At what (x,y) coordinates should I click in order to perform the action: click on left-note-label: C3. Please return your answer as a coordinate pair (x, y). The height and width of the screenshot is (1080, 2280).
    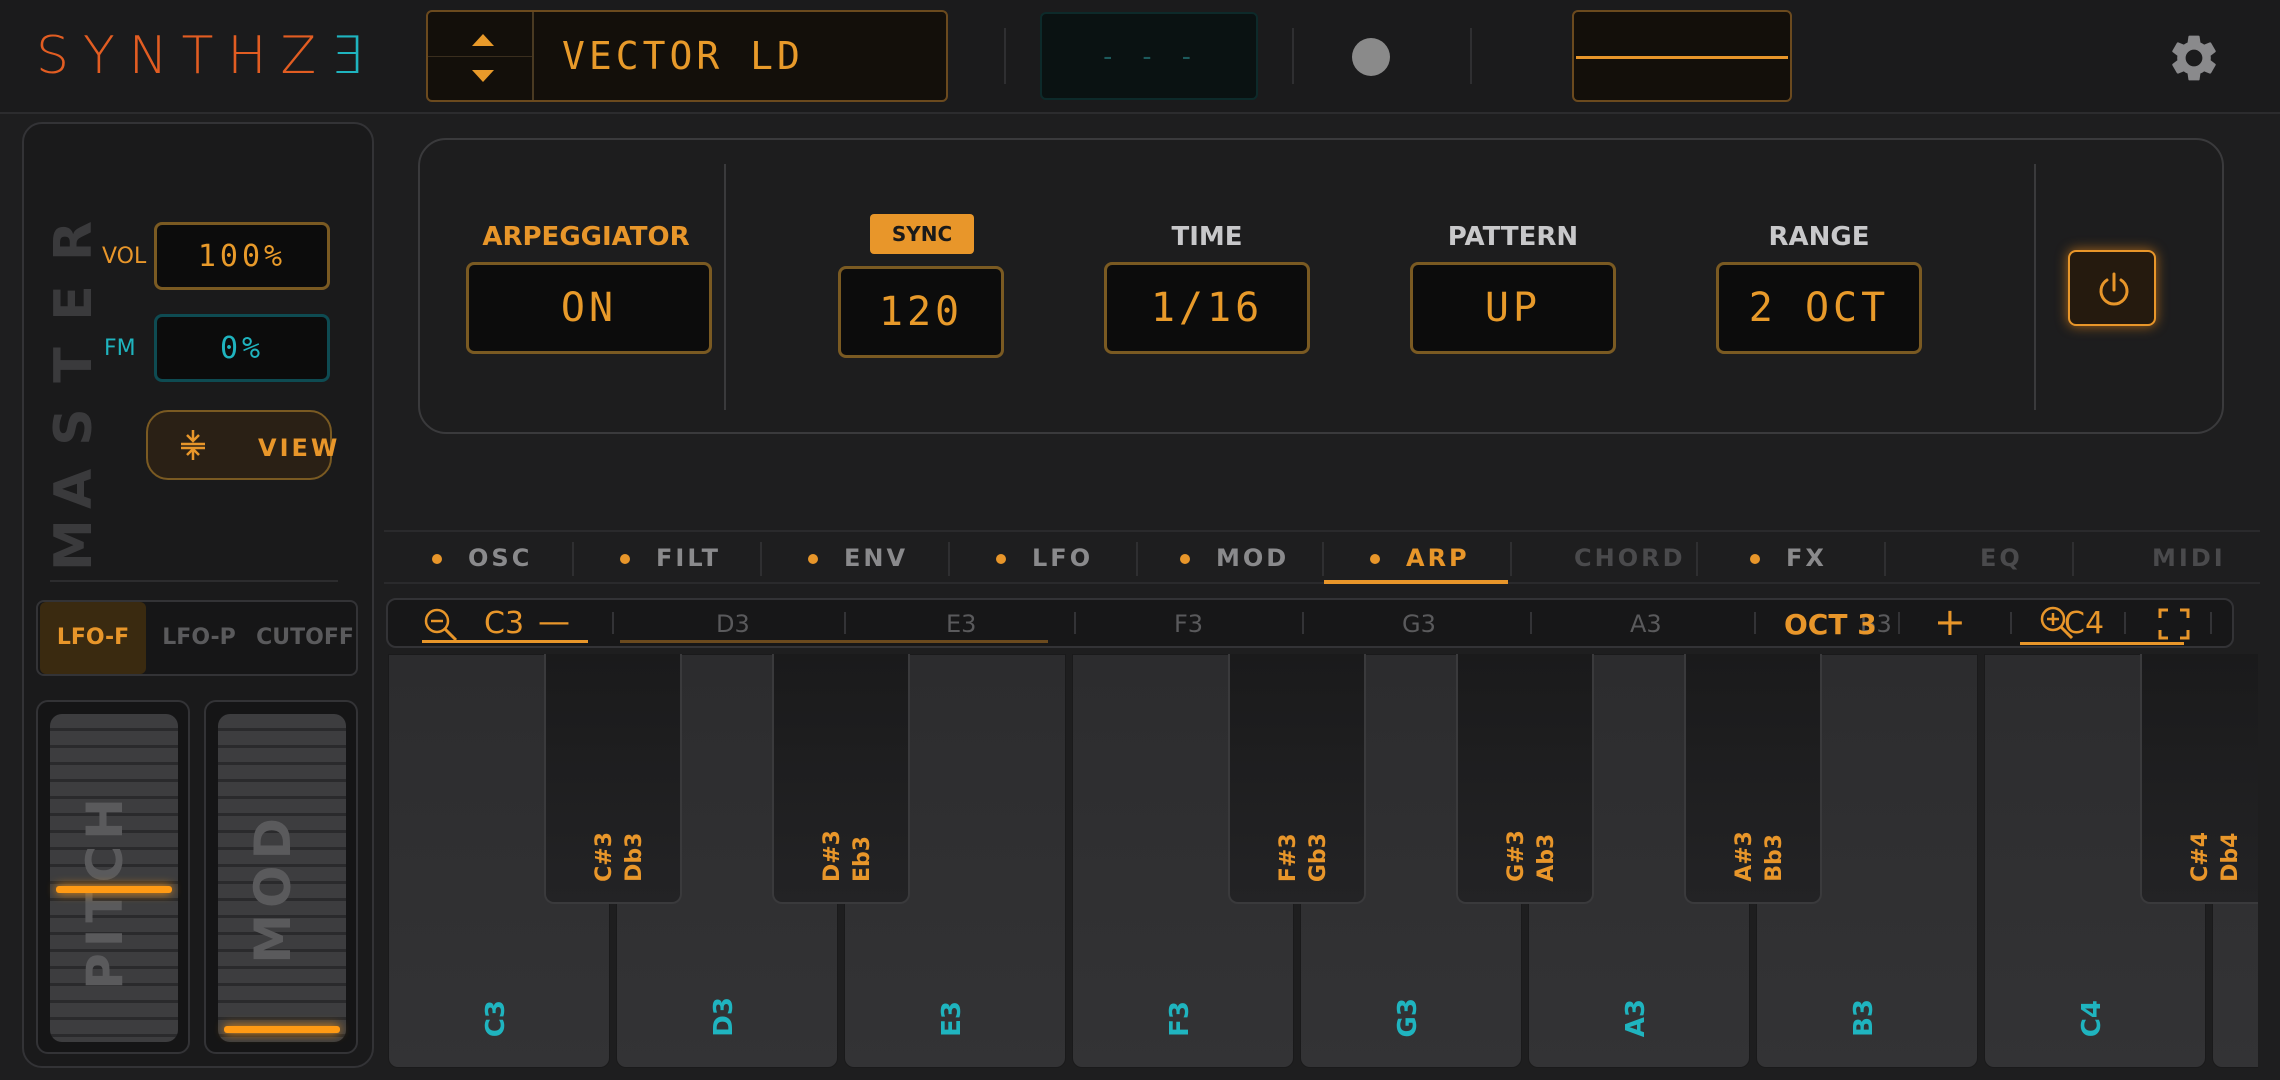
    Looking at the image, I should click on (504, 623).